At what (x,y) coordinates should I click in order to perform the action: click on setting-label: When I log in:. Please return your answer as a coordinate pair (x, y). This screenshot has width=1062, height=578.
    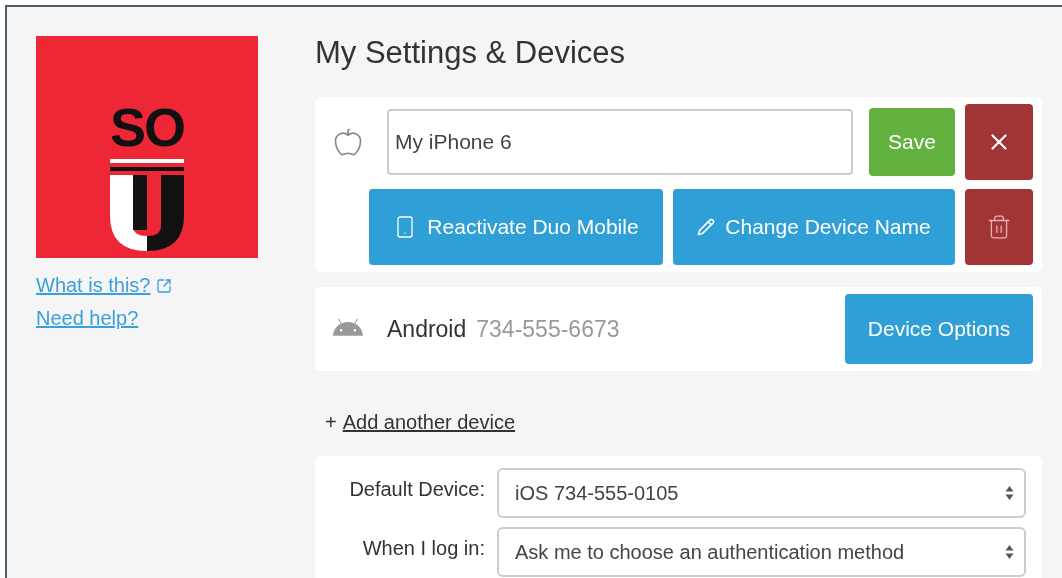
    Looking at the image, I should click on (423, 548).